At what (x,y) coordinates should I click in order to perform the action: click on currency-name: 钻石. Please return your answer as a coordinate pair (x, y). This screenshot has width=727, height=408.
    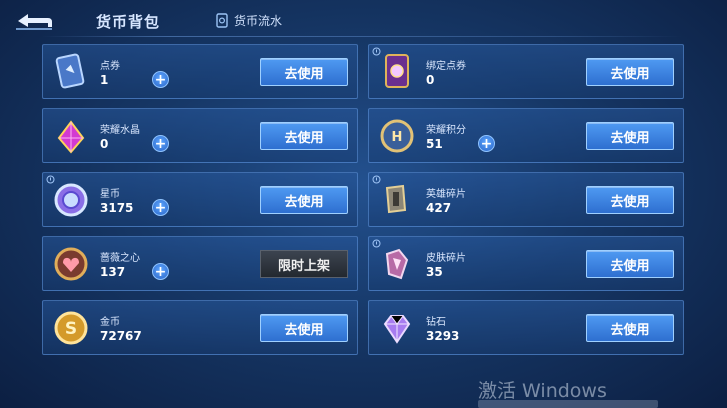
    Looking at the image, I should click on (436, 322).